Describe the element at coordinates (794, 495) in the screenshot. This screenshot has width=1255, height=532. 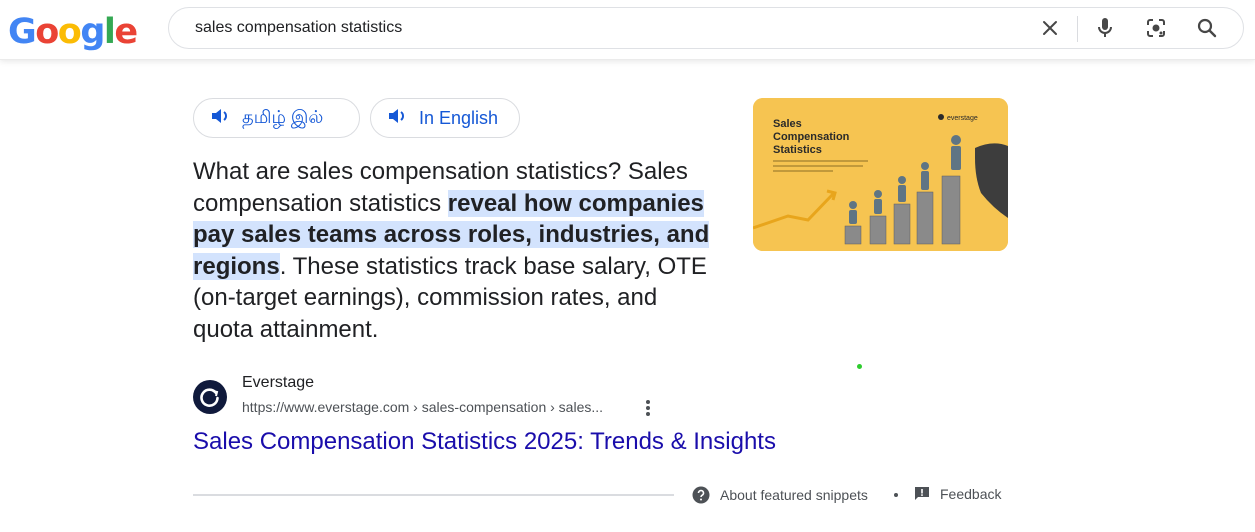
I see `about-featured-snippets-label: About featured snippets` at that location.